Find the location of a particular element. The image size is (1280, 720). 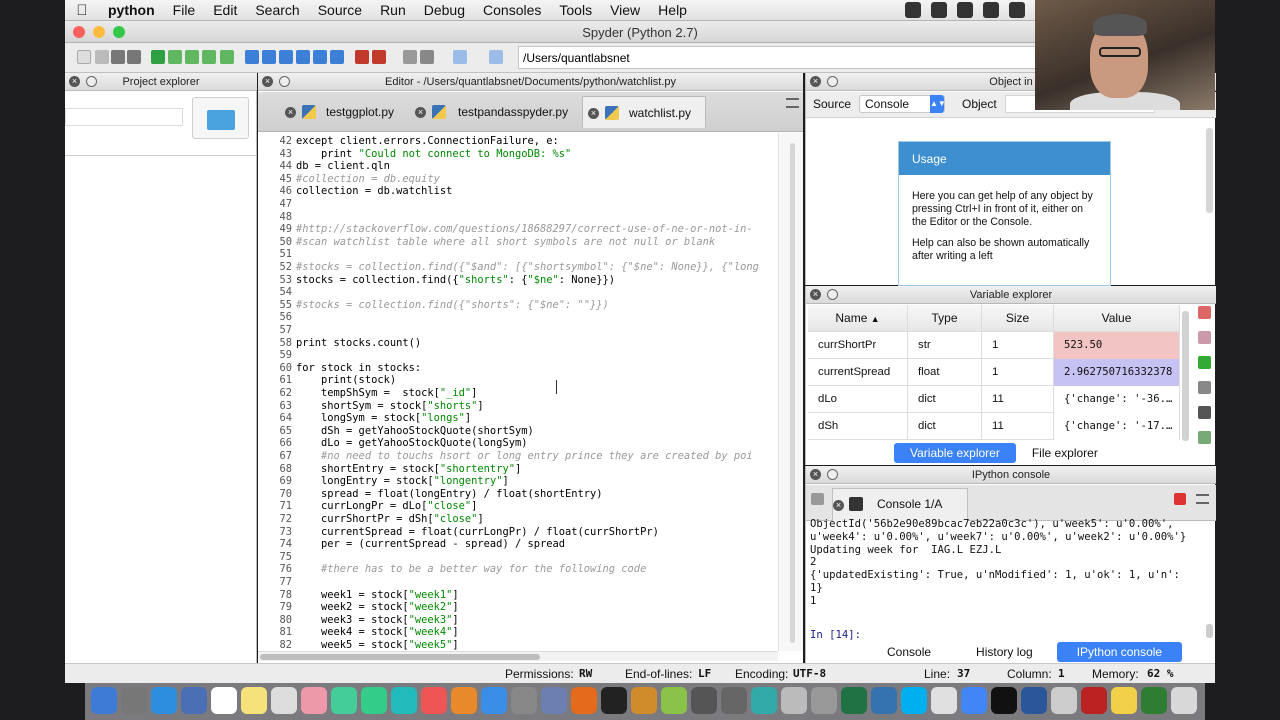

tab-watchlist: × watchlist.py is located at coordinates (644, 112).